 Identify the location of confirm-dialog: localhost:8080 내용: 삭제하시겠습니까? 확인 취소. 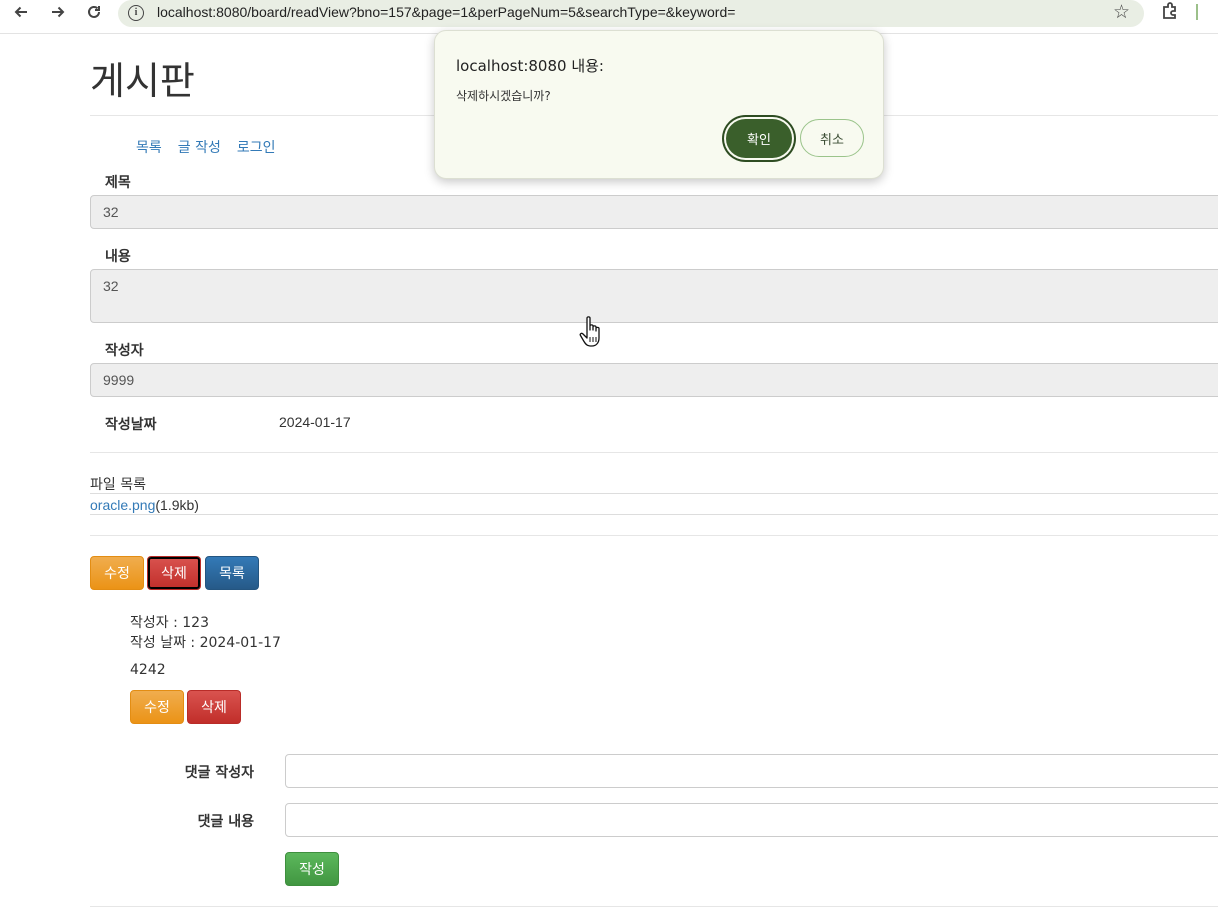
(659, 104).